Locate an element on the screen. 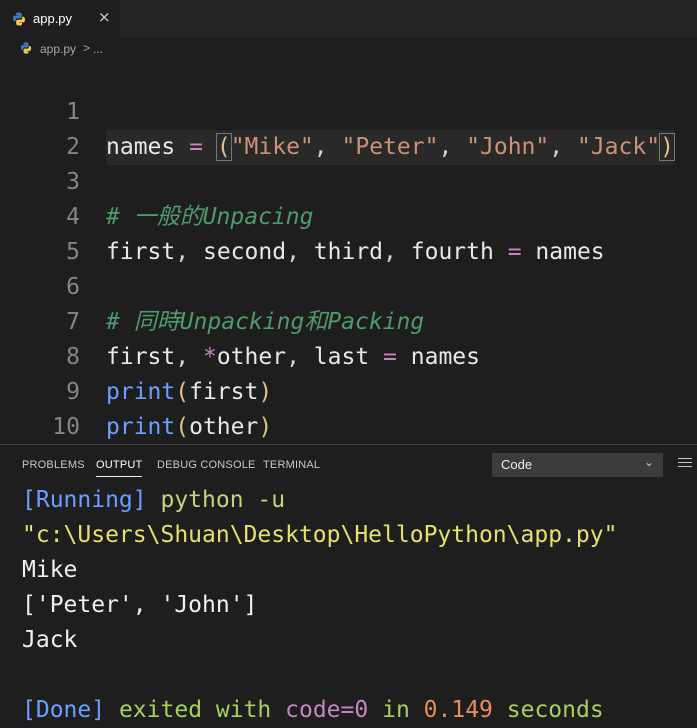 This screenshot has height=728, width=697. output-channel-value: Code is located at coordinates (517, 464).